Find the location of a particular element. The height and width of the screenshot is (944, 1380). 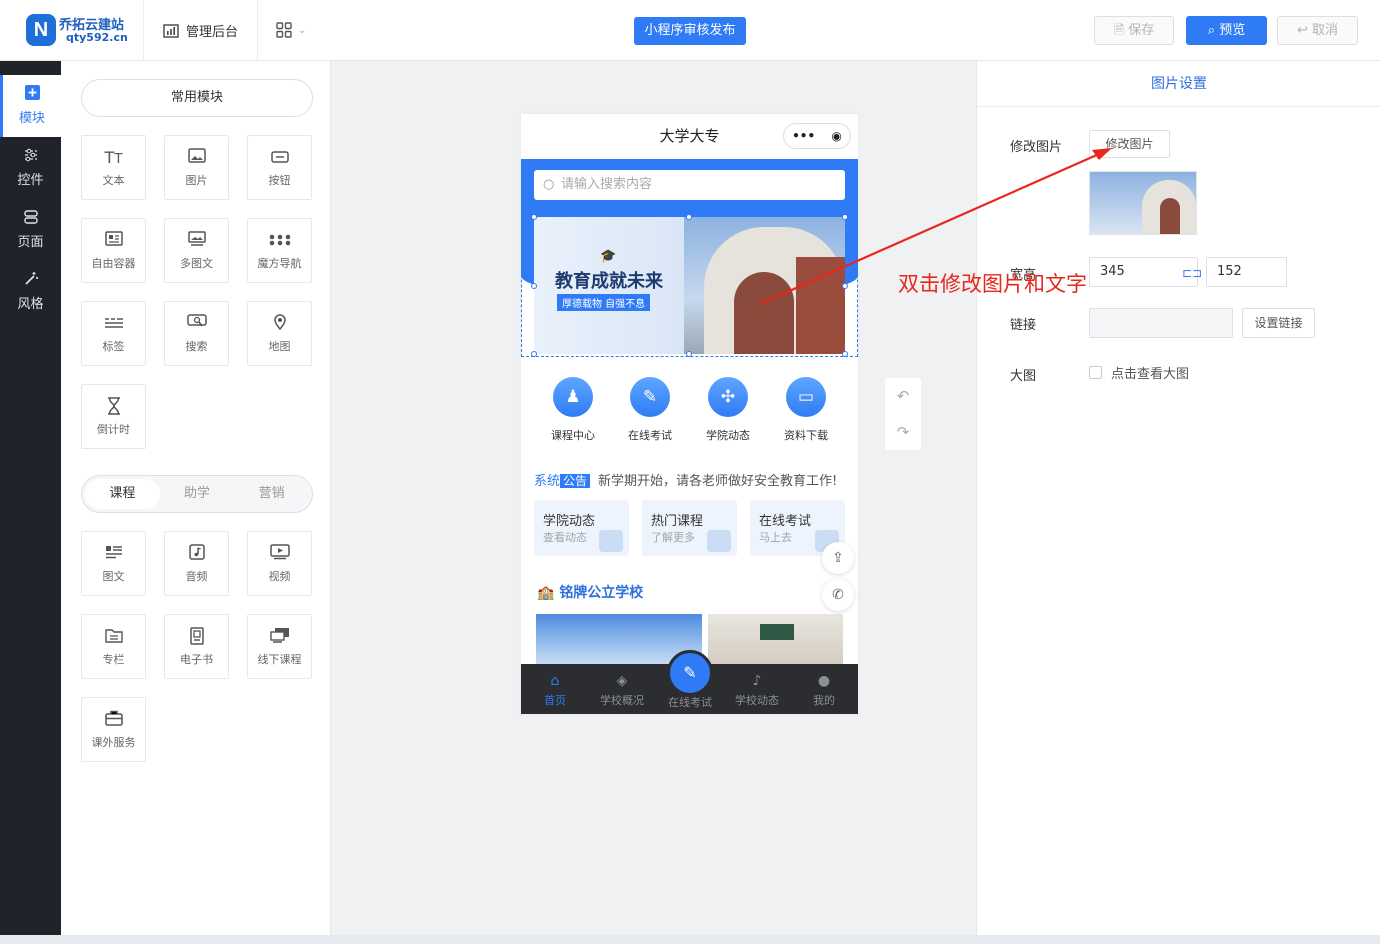

tab-marketing: 营销 is located at coordinates (271, 494).